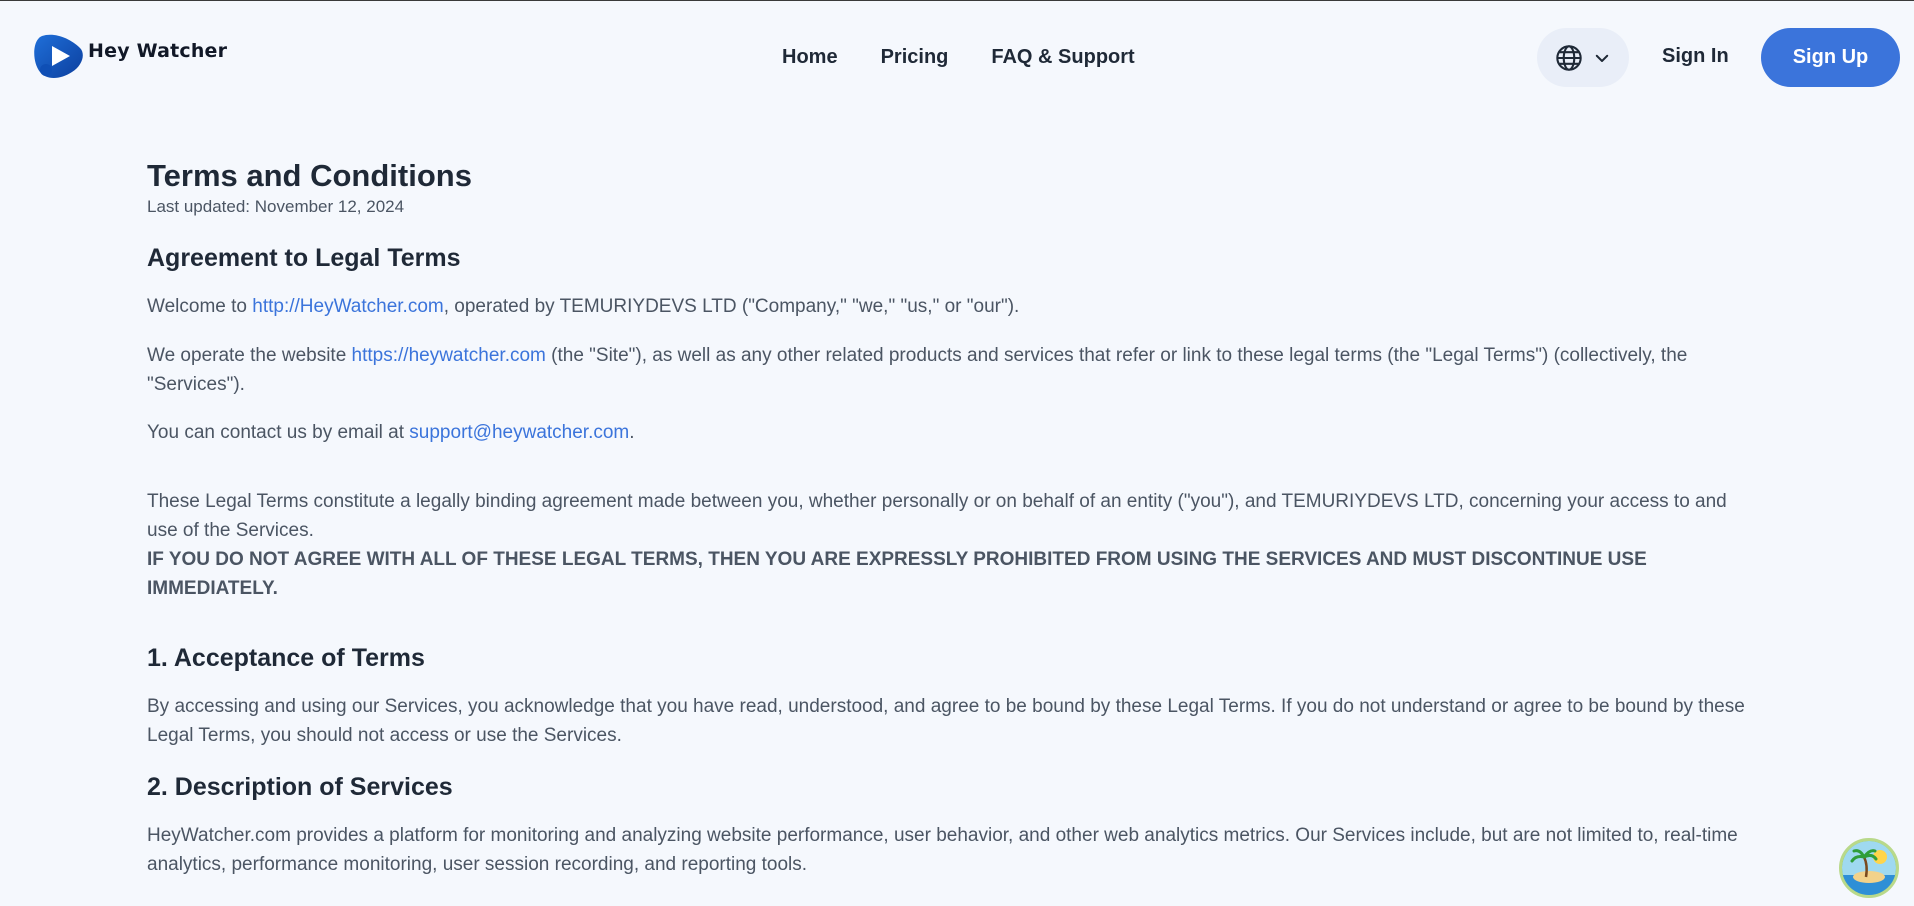  What do you see at coordinates (519, 432) in the screenshot?
I see `link-support-email: support@heywatcher.com` at bounding box center [519, 432].